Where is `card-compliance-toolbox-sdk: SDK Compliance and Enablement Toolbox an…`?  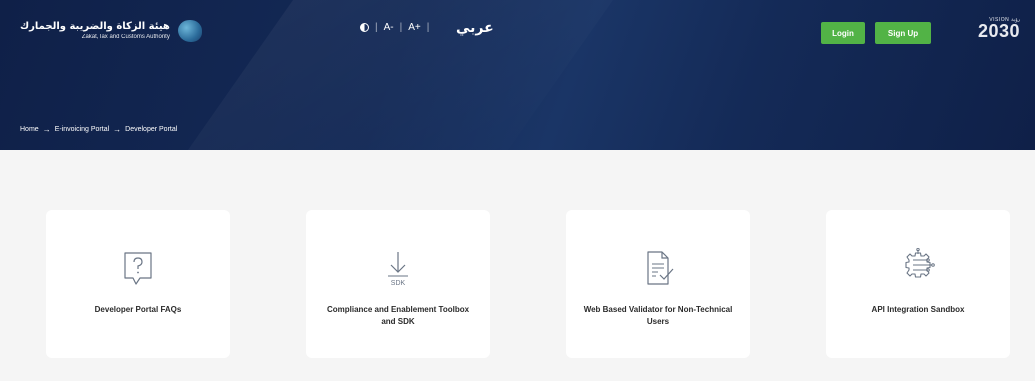
card-compliance-toolbox-sdk: SDK Compliance and Enablement Toolbox an… is located at coordinates (398, 284).